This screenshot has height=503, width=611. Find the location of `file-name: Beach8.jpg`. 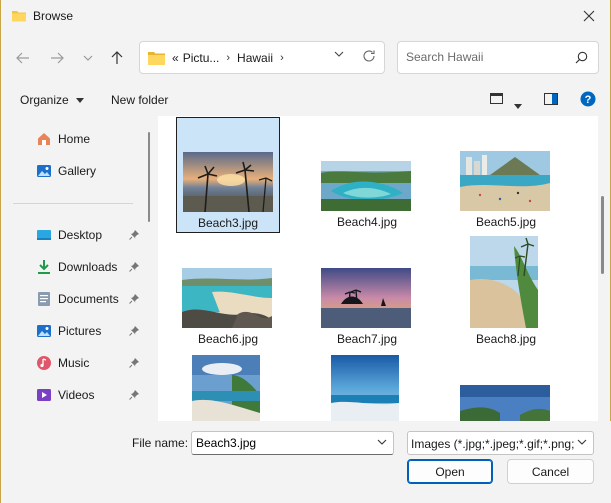

file-name: Beach8.jpg is located at coordinates (506, 339).